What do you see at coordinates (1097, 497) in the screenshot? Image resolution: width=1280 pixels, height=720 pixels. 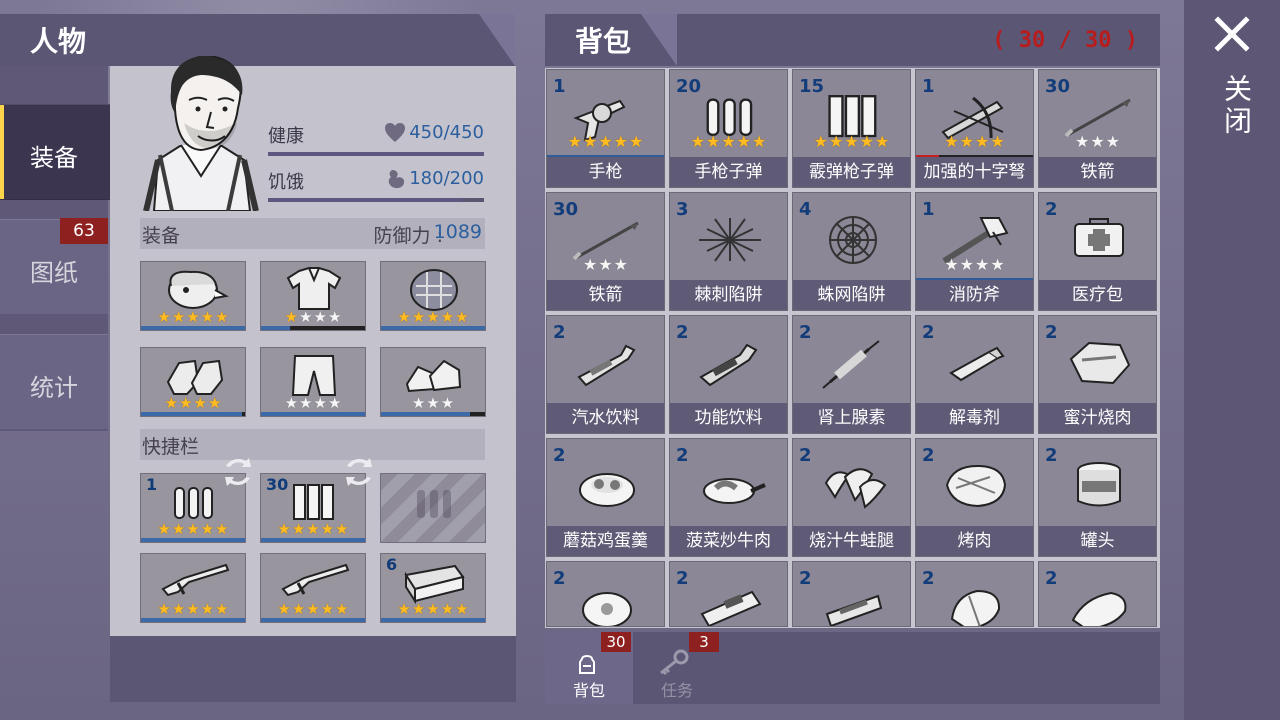 I see `inventory-item: 2 罐头` at bounding box center [1097, 497].